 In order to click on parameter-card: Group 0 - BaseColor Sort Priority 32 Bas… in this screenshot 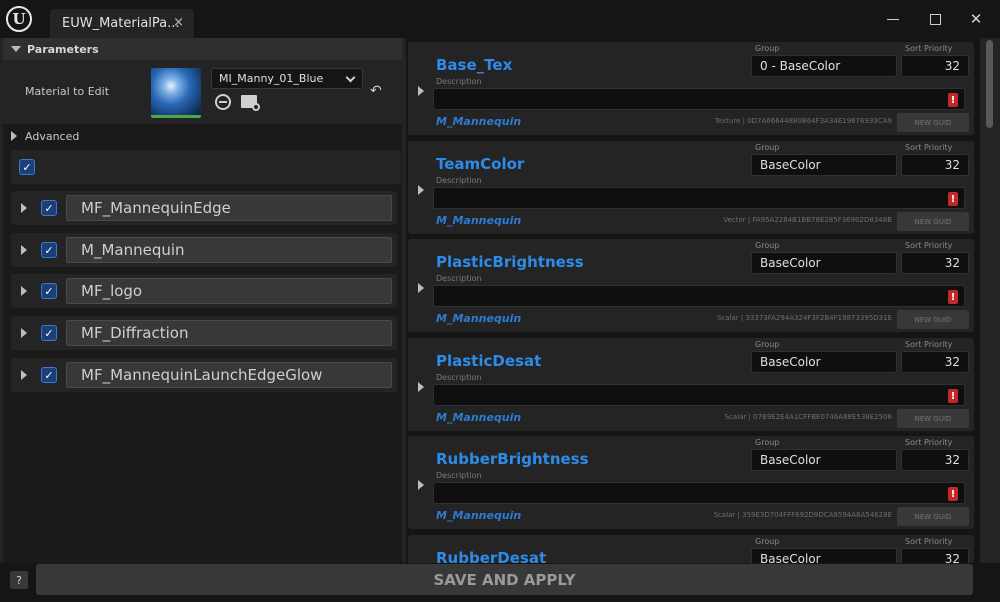, I will do `click(691, 88)`.